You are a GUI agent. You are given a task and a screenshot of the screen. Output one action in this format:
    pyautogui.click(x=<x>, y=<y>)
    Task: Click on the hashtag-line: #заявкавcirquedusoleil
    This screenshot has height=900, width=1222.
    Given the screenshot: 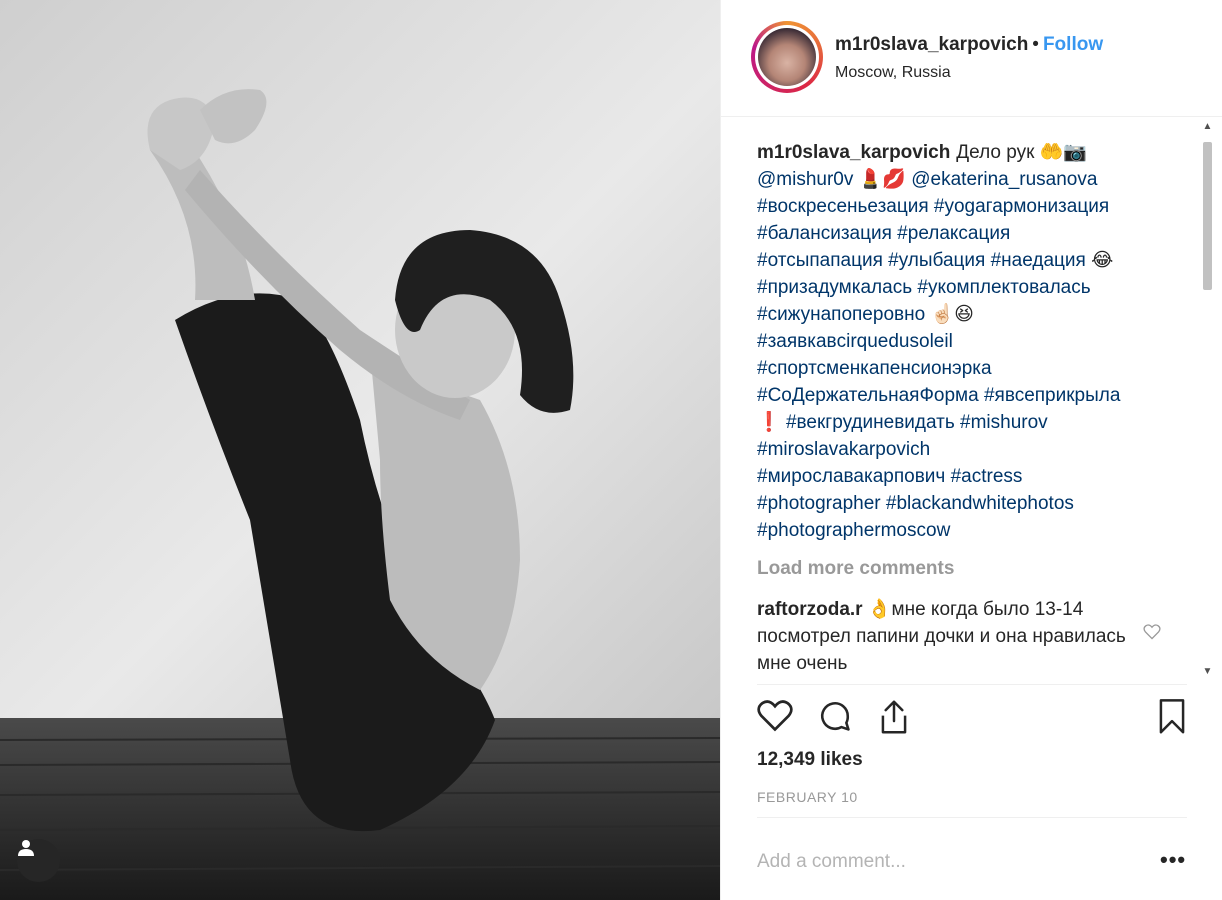 What is the action you would take?
    pyautogui.click(x=855, y=341)
    